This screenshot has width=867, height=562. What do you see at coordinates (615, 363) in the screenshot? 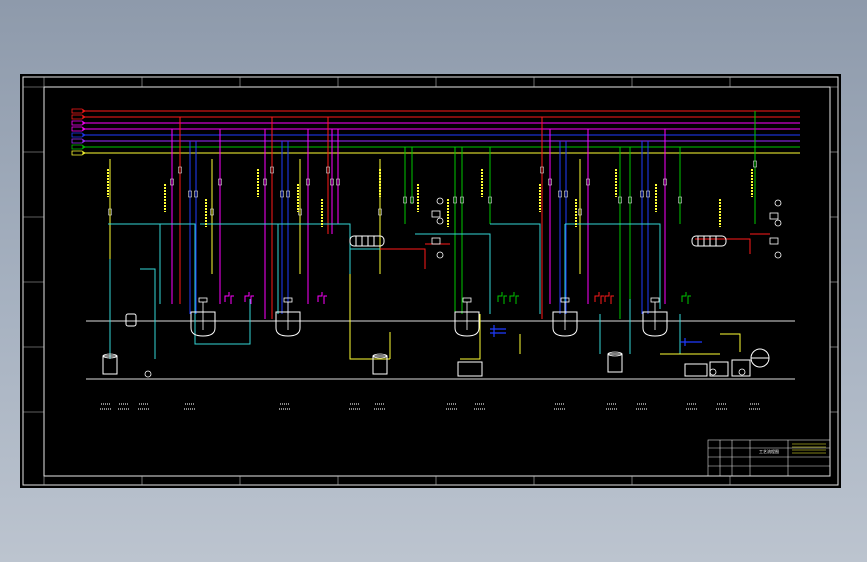
I see `receiver-tank` at bounding box center [615, 363].